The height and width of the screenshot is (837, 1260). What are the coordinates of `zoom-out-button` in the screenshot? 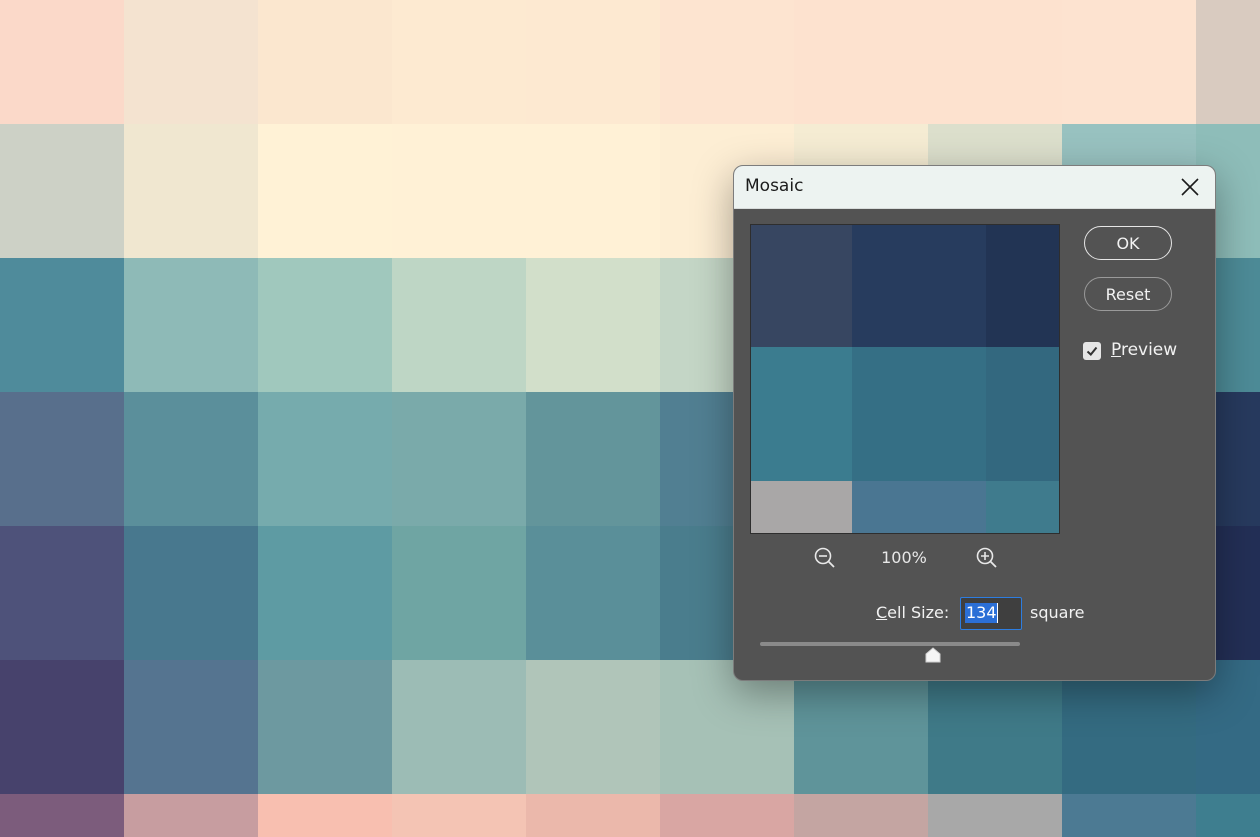 It's located at (825, 558).